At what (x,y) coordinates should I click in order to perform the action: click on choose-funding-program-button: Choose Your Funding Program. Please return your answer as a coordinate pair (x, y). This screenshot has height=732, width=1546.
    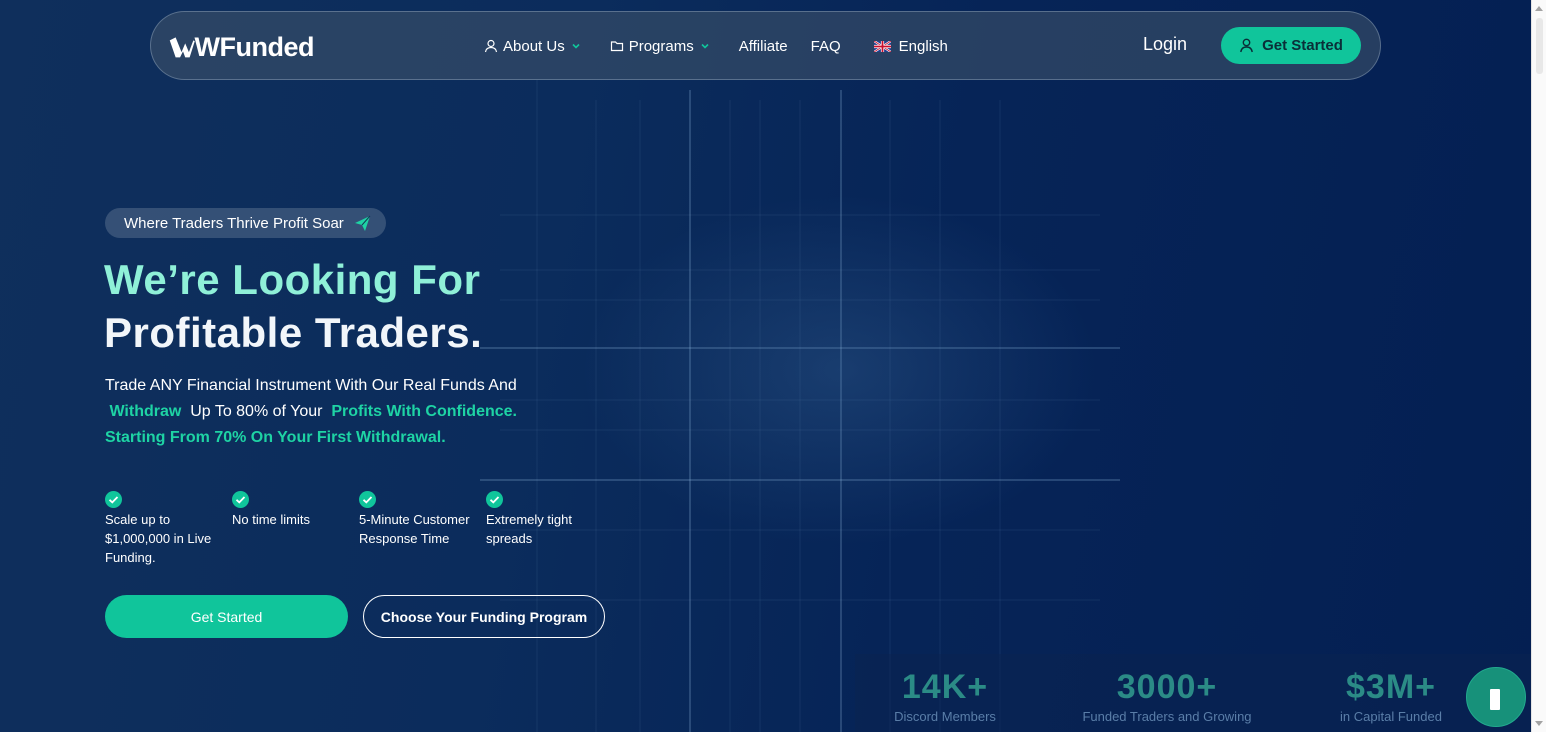
    Looking at the image, I should click on (484, 616).